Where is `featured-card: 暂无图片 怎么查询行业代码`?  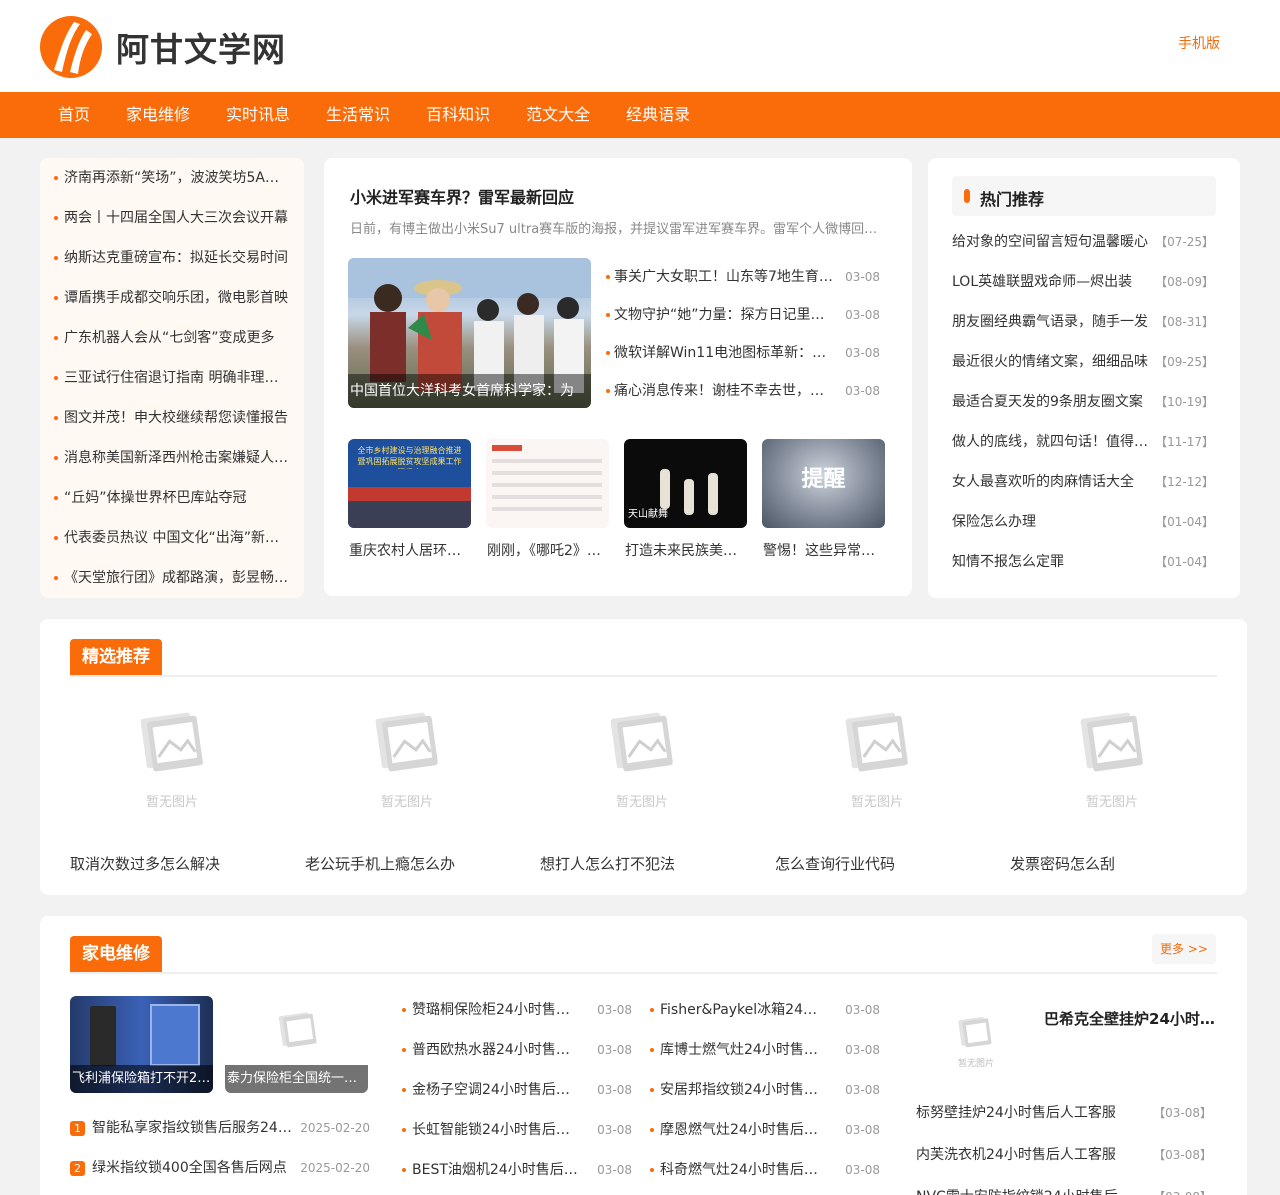 featured-card: 暂无图片 怎么查询行业代码 is located at coordinates (892, 786).